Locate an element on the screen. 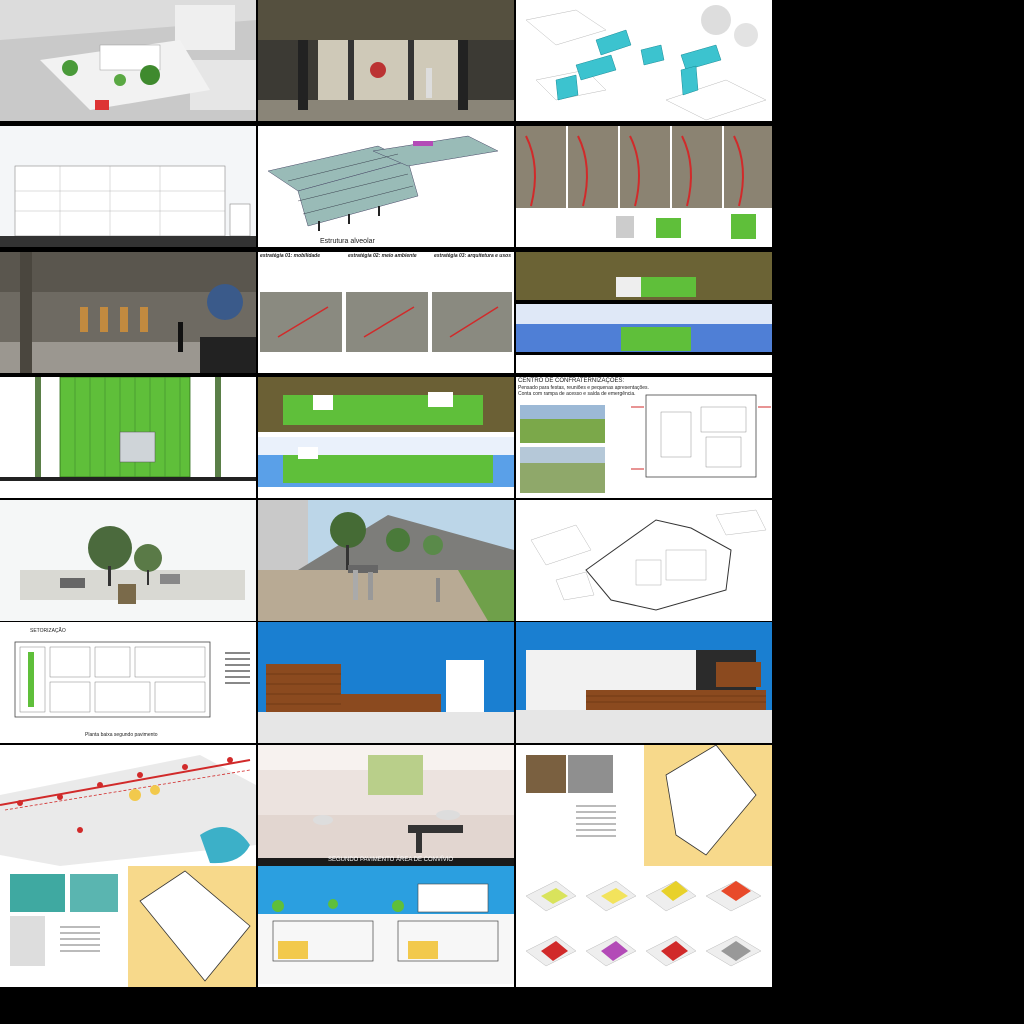 The width and height of the screenshot is (1024, 1024). thumbnail-interior-render is located at coordinates (128, 312).